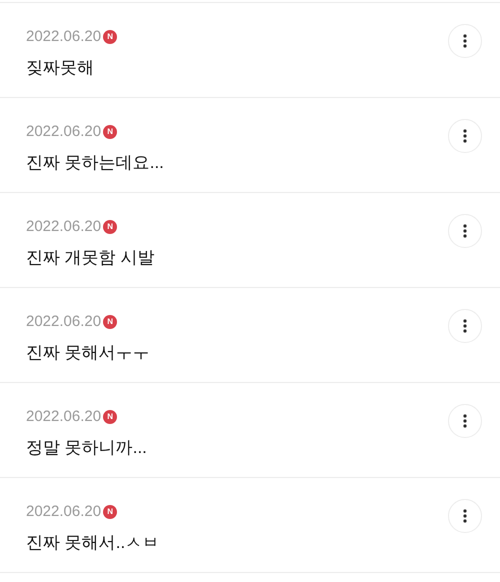  What do you see at coordinates (90, 258) in the screenshot?
I see `comment-text: 진짜 개못함 시발` at bounding box center [90, 258].